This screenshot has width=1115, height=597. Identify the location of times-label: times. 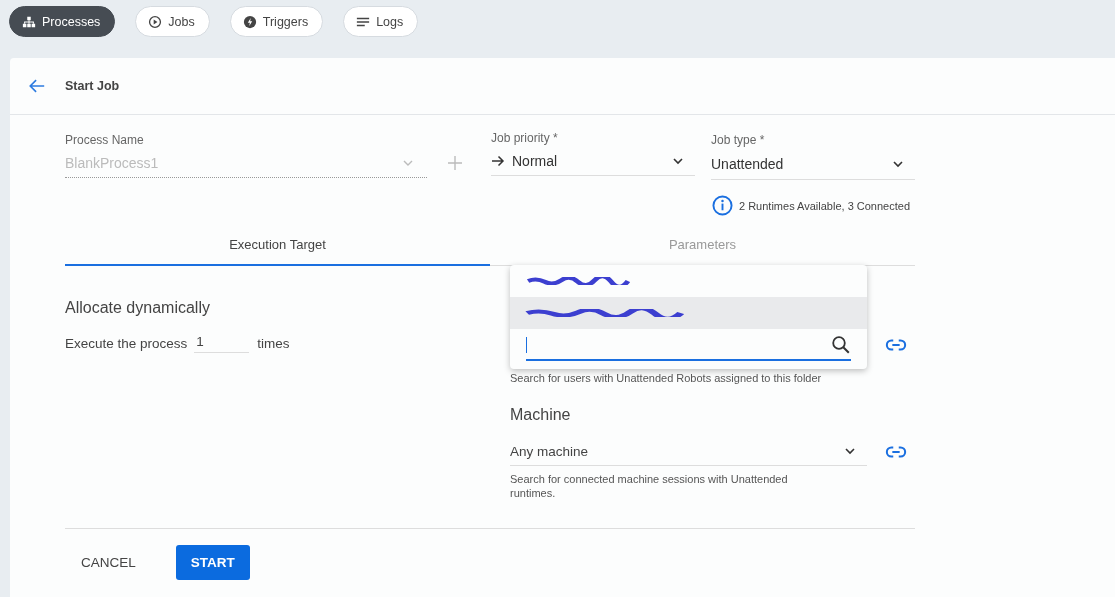
(273, 343).